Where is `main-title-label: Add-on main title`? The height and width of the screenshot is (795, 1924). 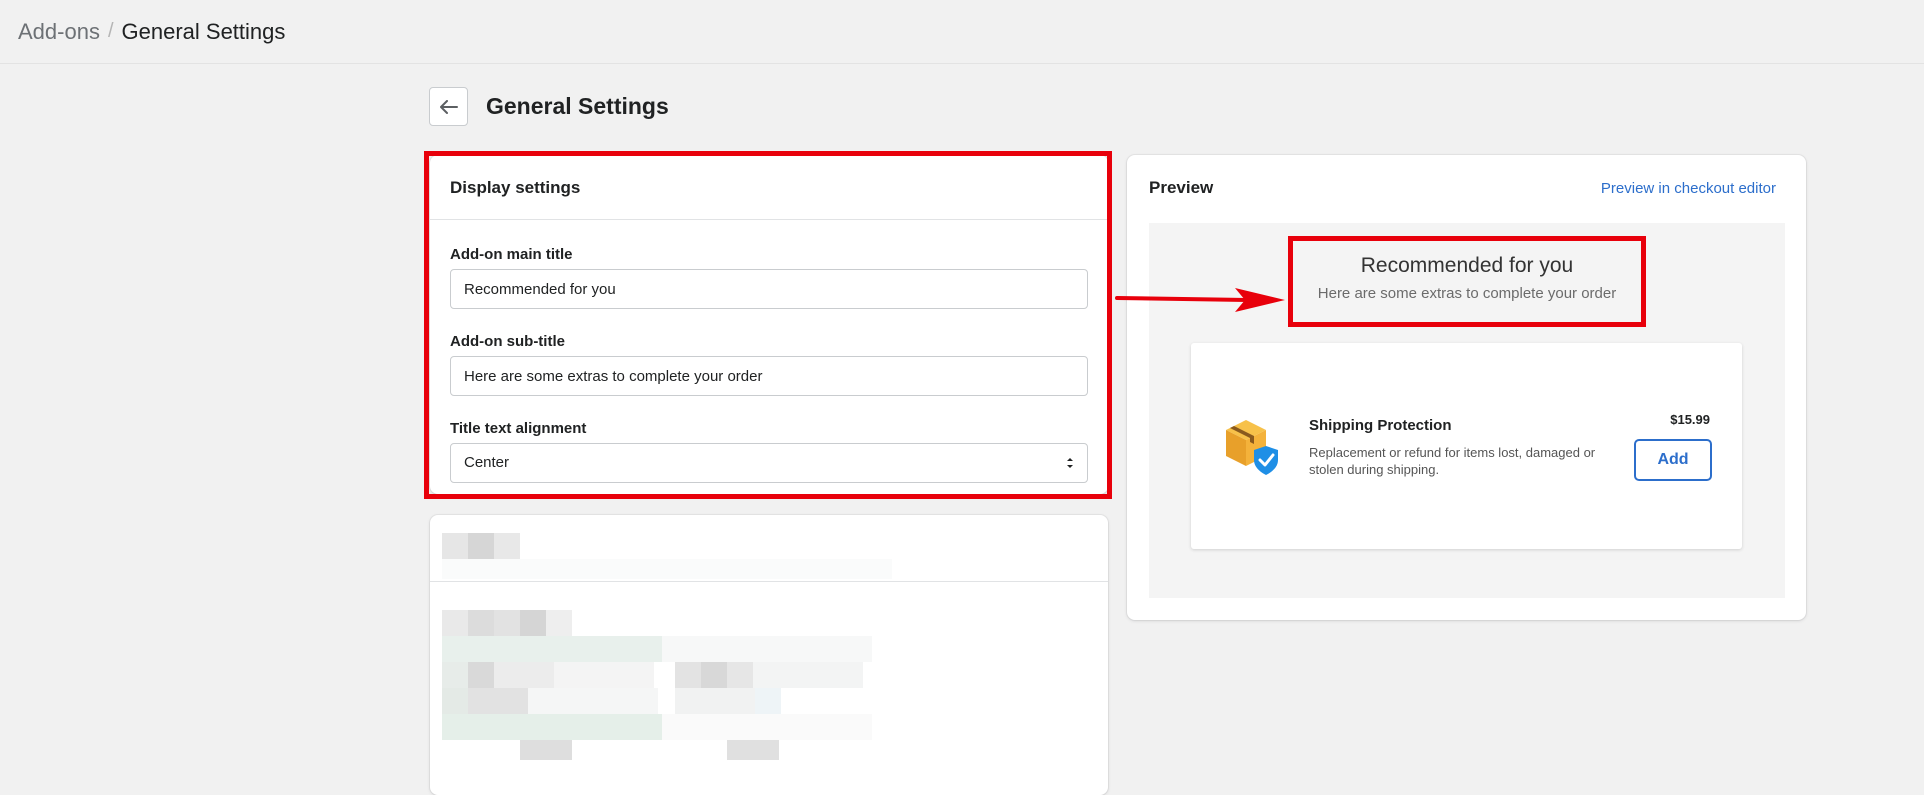 main-title-label: Add-on main title is located at coordinates (511, 254).